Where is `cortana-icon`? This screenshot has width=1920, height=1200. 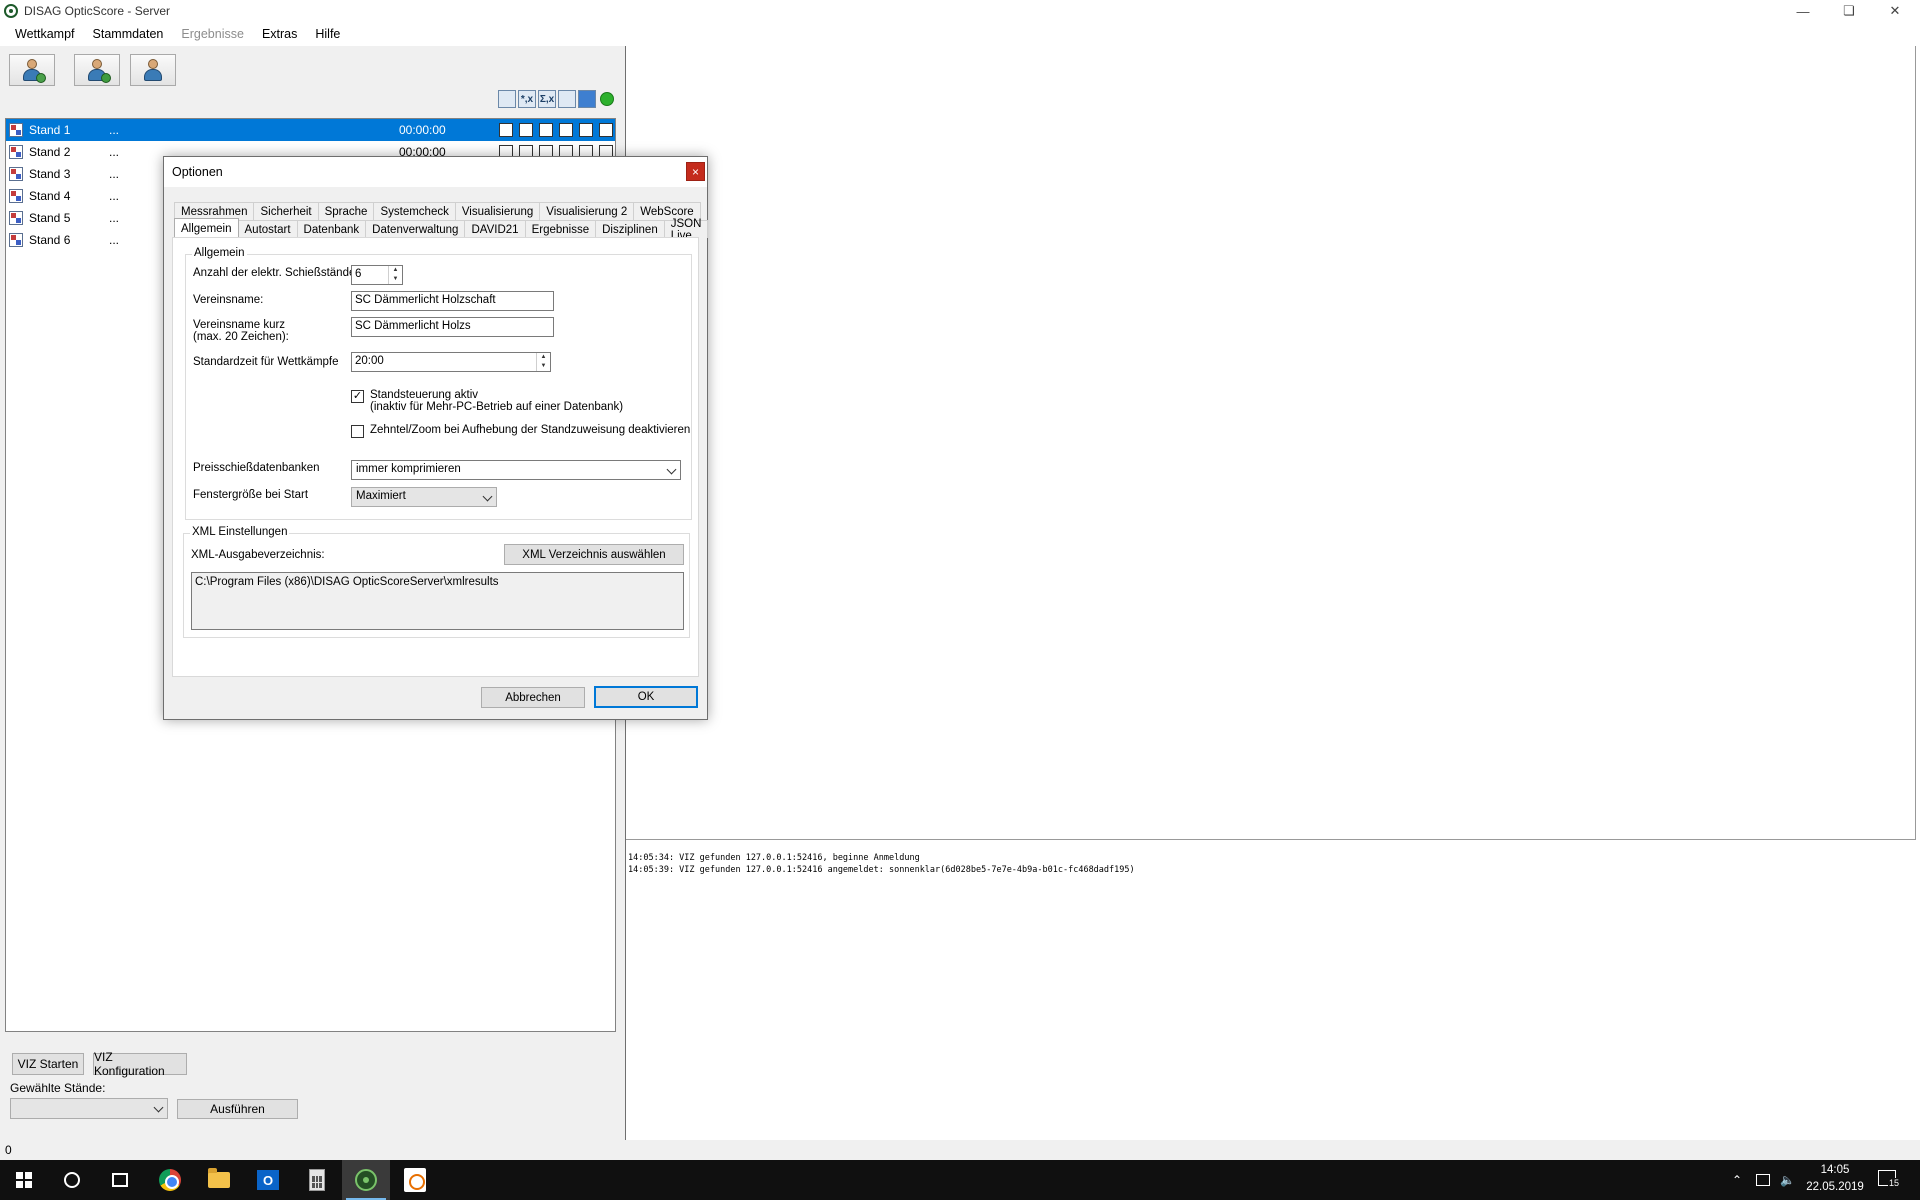
cortana-icon is located at coordinates (72, 1180).